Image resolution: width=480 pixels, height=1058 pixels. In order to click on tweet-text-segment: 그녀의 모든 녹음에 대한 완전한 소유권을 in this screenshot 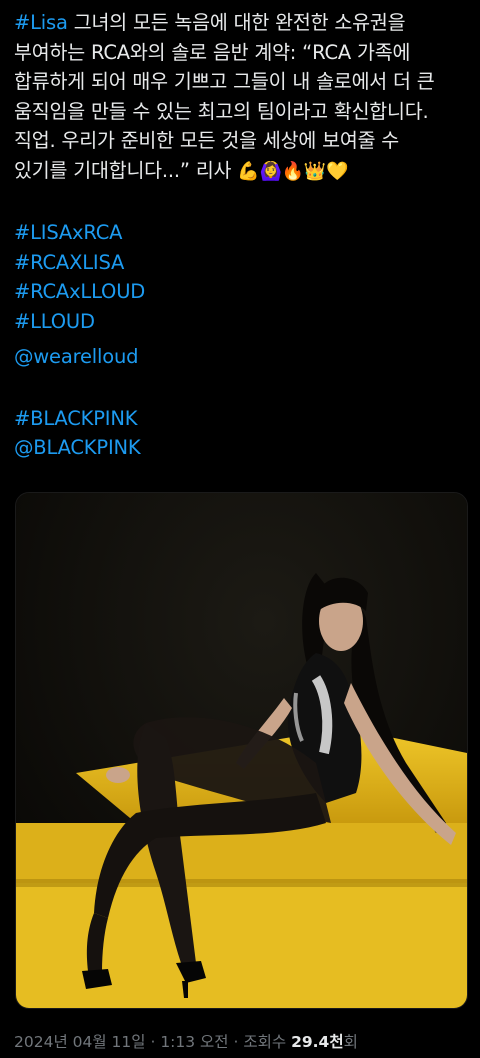, I will do `click(236, 22)`.